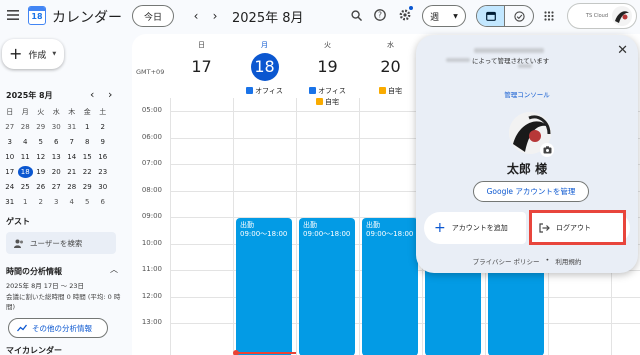 The height and width of the screenshot is (355, 640). I want to click on calendar-mode-button, so click(491, 16).